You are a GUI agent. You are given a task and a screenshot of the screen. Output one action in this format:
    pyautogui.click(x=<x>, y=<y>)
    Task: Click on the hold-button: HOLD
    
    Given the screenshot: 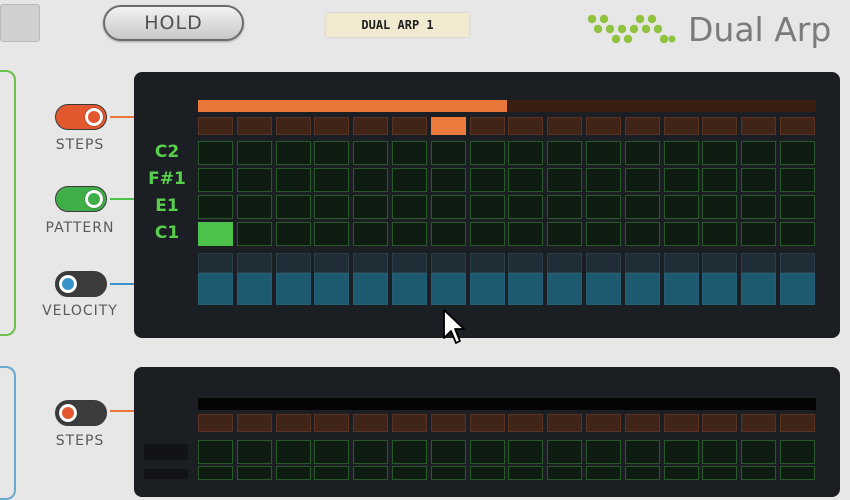 What is the action you would take?
    pyautogui.click(x=173, y=23)
    